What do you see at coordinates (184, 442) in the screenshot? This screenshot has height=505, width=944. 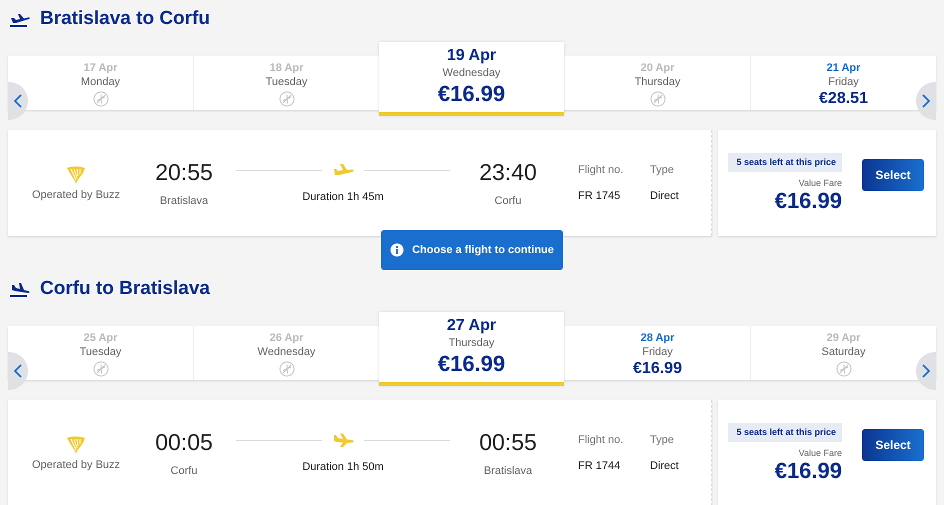 I see `departure-time: 00:05` at bounding box center [184, 442].